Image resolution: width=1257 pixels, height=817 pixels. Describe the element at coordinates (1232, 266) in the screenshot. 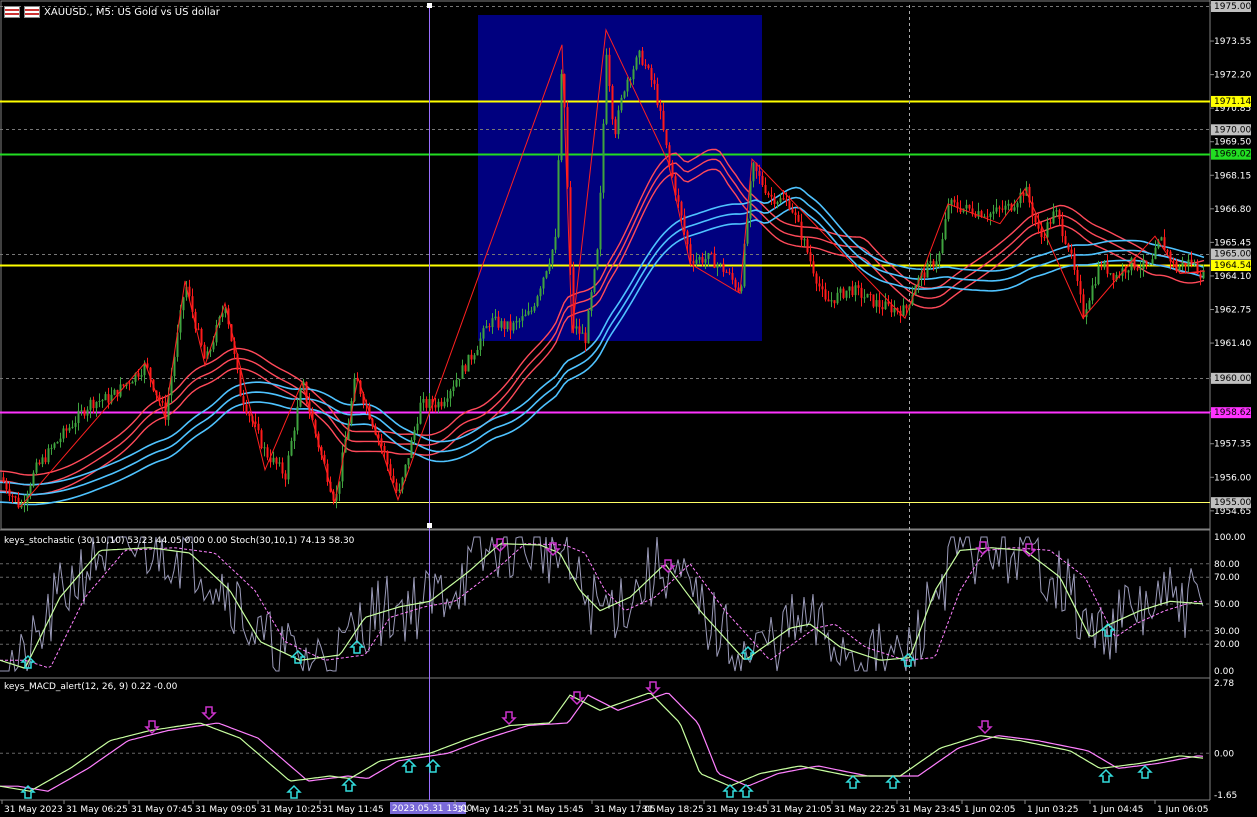

I see `level-tag-1964.54: 1964.54` at that location.